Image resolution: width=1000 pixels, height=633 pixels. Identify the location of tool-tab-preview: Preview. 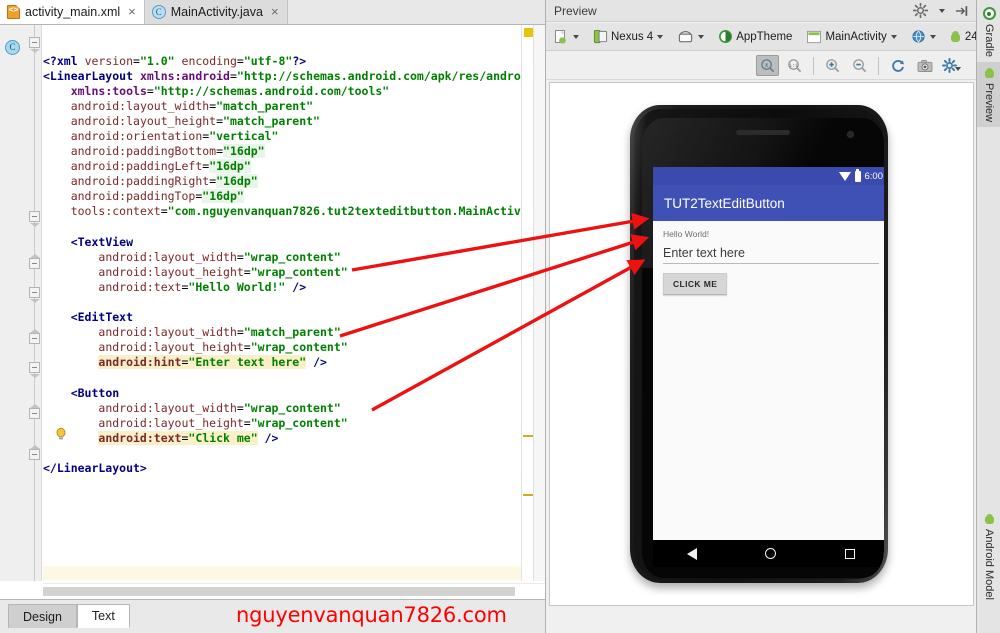
(988, 95).